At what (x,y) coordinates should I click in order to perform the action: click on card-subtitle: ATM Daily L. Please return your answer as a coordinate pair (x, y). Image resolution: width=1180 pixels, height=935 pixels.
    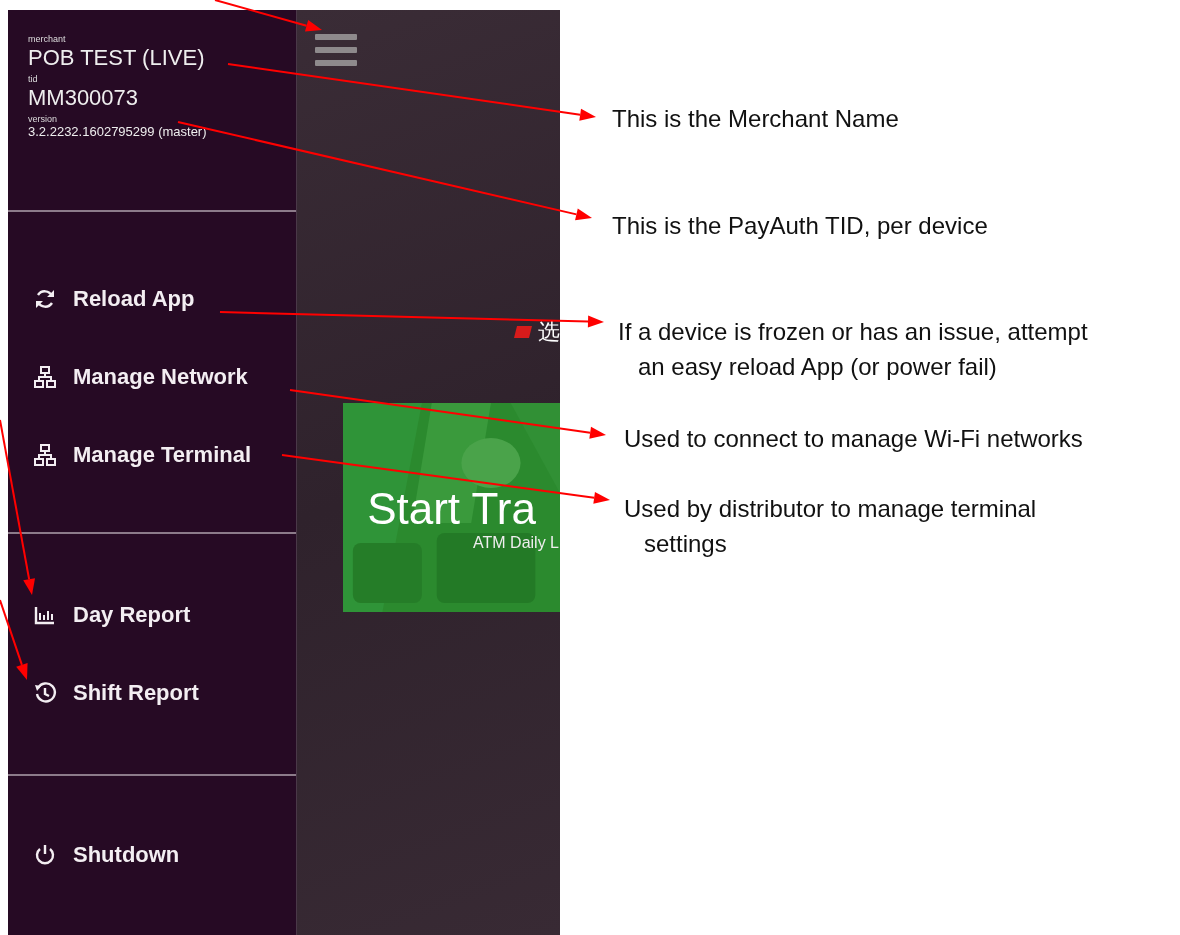
    Looking at the image, I should click on (516, 542).